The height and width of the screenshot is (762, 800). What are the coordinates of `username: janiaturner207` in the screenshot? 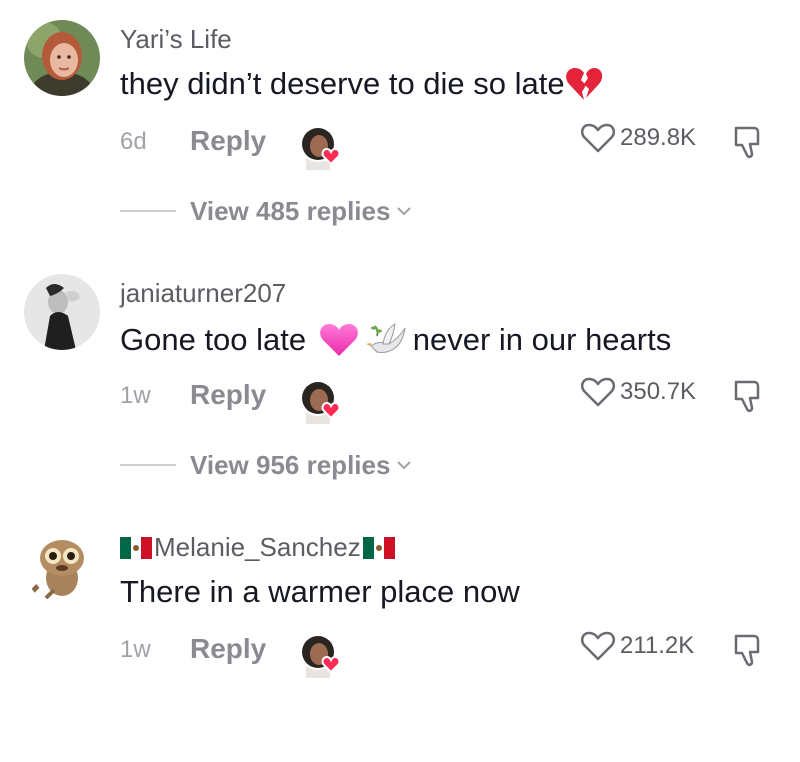 It's located at (203, 293).